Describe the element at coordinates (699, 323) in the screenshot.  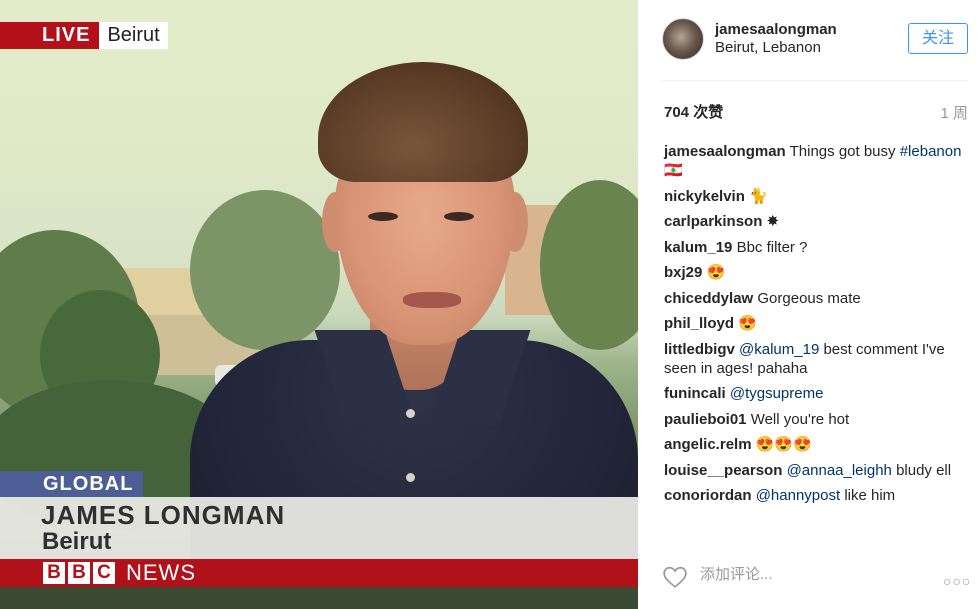
I see `comment-user: phil_lloyd` at that location.